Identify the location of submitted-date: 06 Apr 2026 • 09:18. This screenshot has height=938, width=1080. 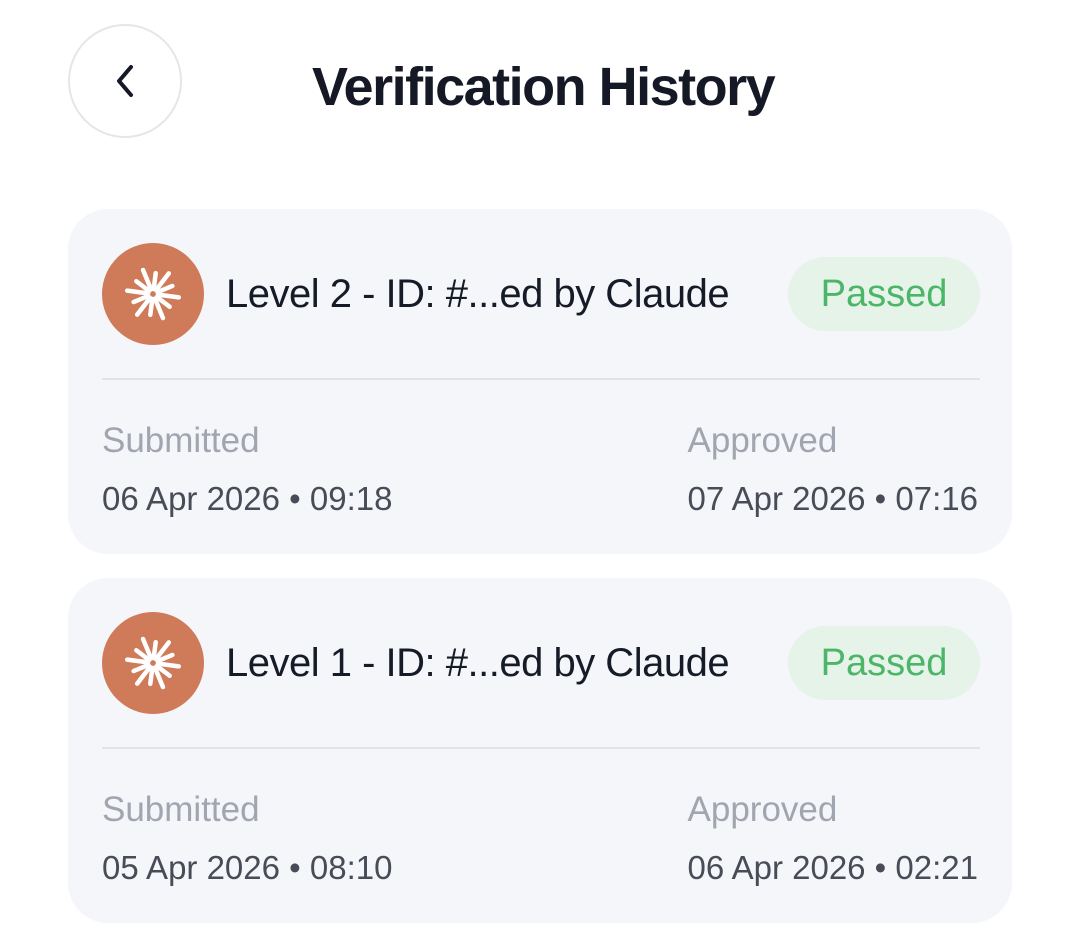
(247, 498).